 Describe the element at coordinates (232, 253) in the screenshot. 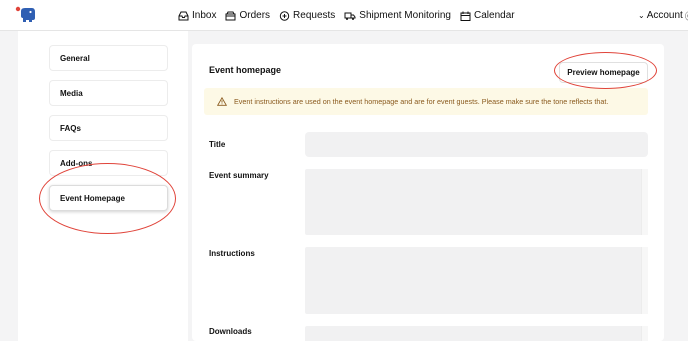

I see `instructions-label: Instructions` at that location.